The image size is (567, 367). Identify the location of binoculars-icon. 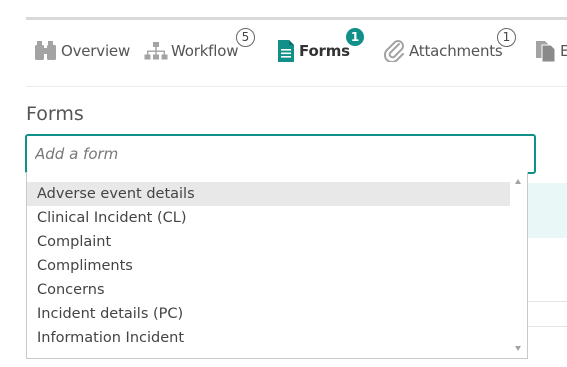
(46, 51).